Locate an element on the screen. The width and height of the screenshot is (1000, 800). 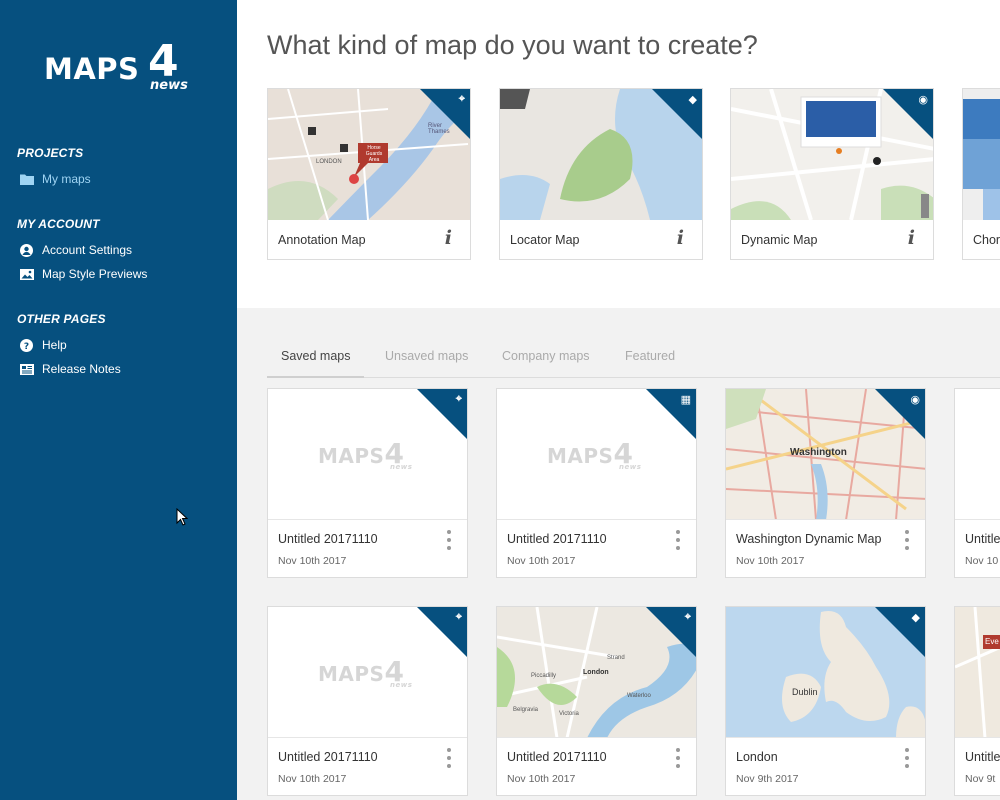
map-type-card-choropleth: Chor is located at coordinates (981, 174).